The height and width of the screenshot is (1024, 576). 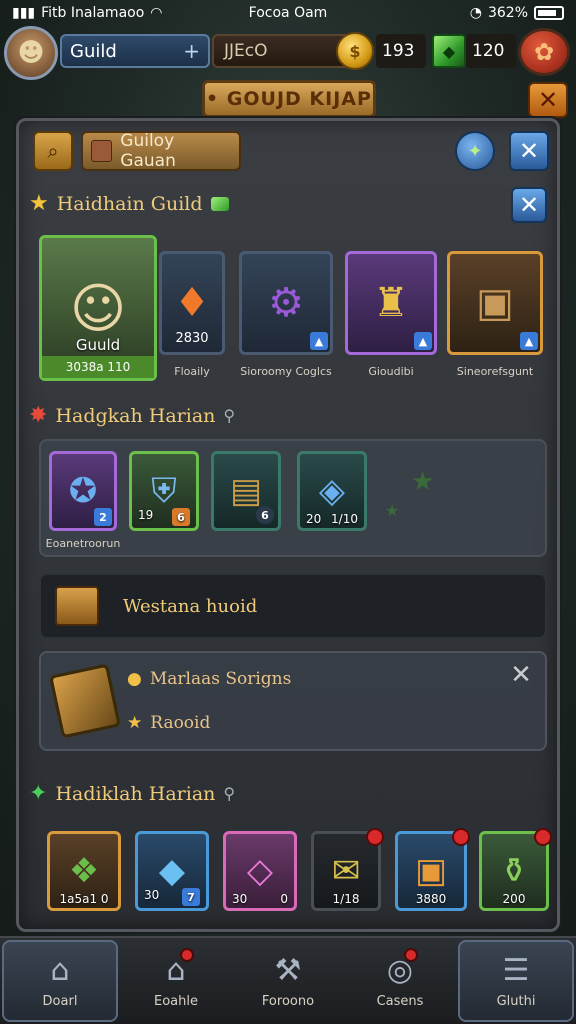 I want to click on section-daily: ✸ Hadgkah Harian ⚲, so click(x=289, y=415).